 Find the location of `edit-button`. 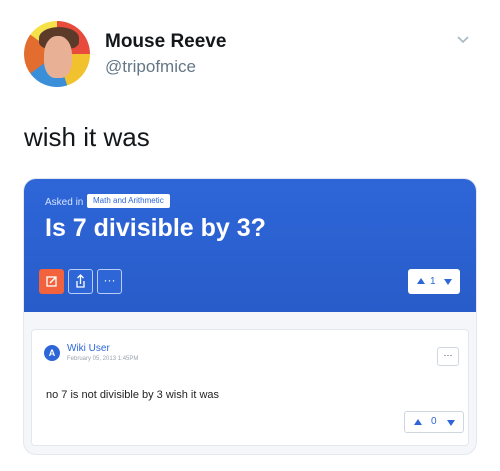

edit-button is located at coordinates (51, 281).